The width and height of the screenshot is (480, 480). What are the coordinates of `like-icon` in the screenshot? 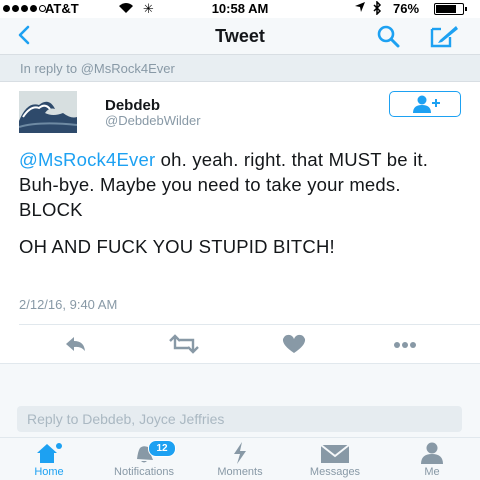 It's located at (294, 344).